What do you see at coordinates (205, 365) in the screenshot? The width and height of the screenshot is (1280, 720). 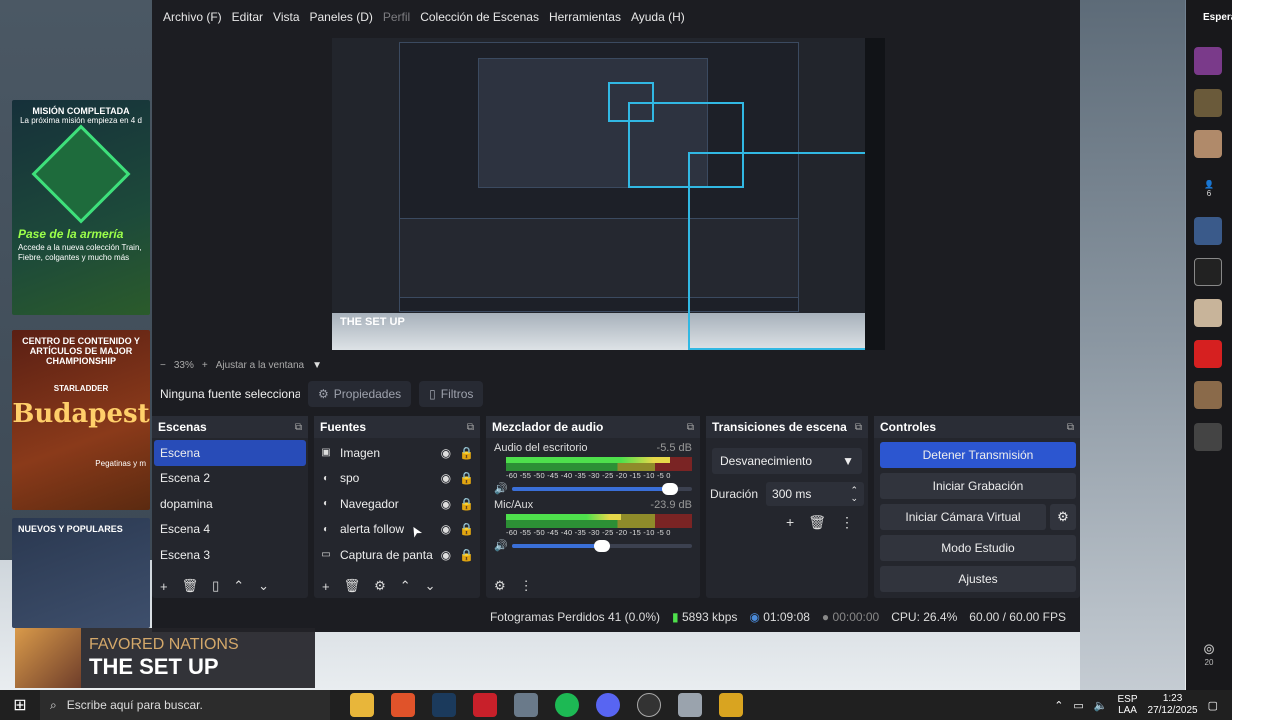 I see `zoom-in-button: +` at bounding box center [205, 365].